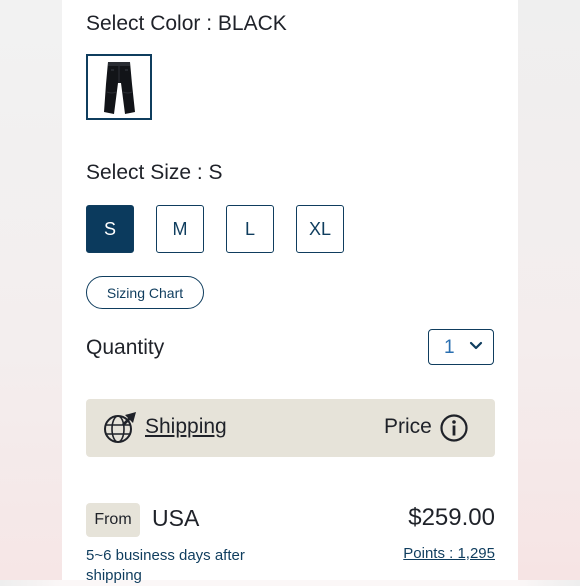  Describe the element at coordinates (451, 517) in the screenshot. I see `shipping-total-price: $259.00` at that location.